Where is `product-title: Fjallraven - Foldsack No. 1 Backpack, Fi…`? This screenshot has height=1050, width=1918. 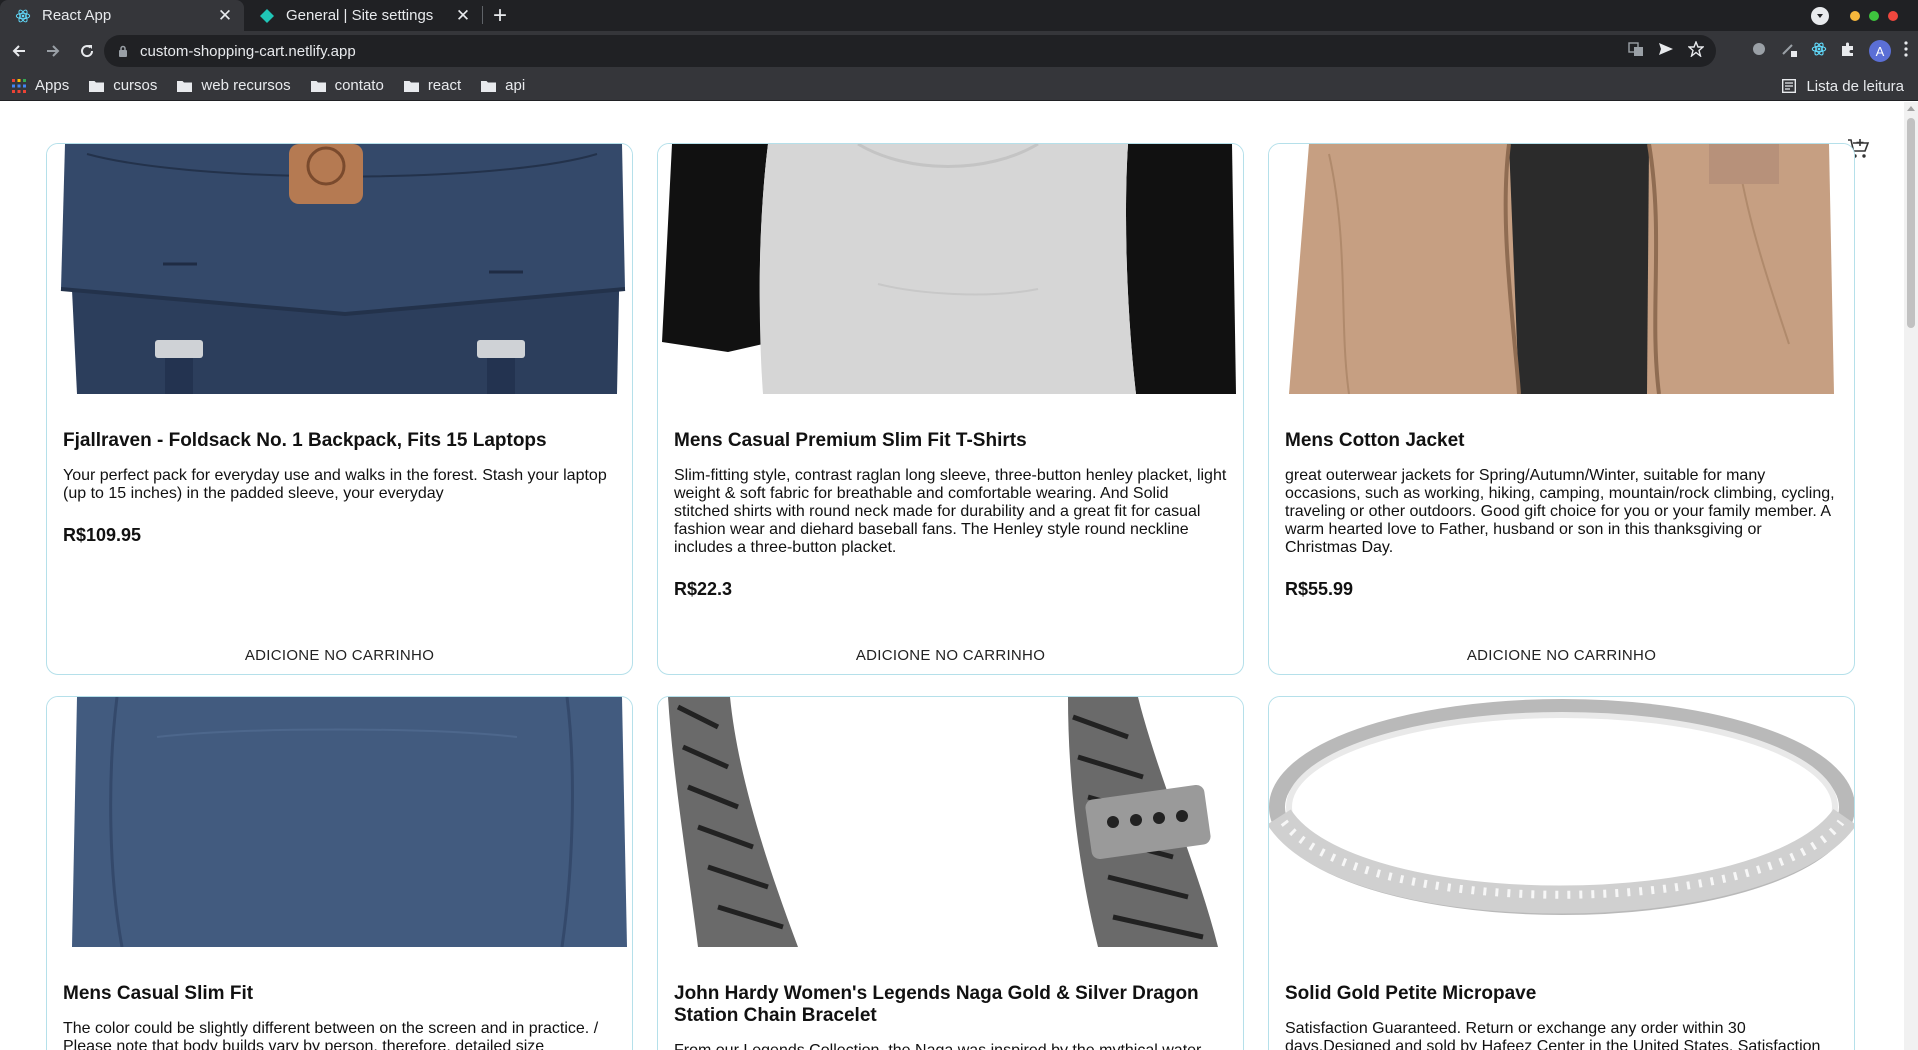
product-title: Fjallraven - Foldsack No. 1 Backpack, Fi… is located at coordinates (305, 440).